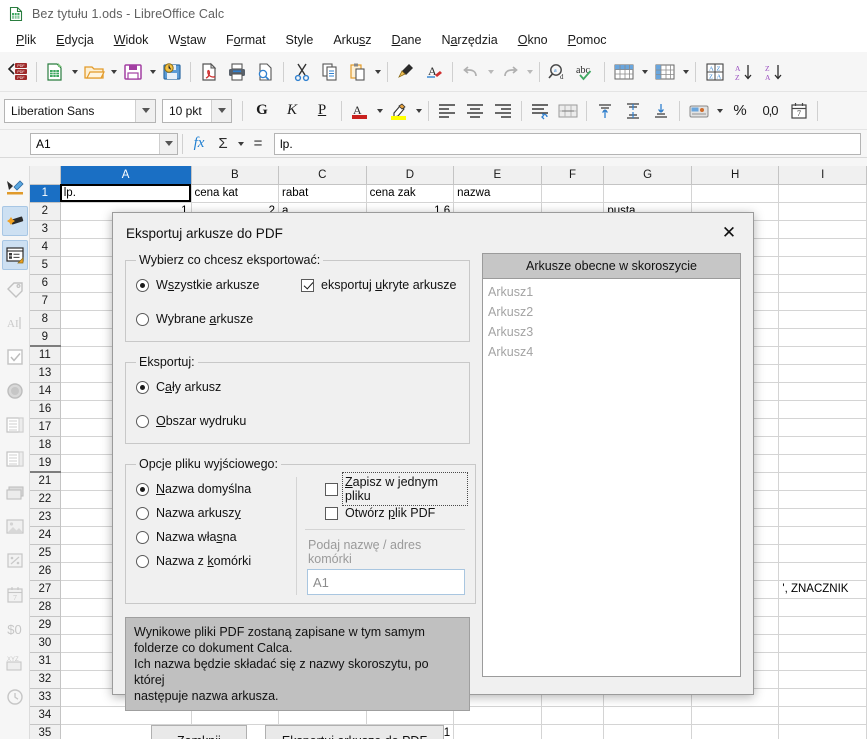  I want to click on text-box-icon: AI, so click(15, 323).